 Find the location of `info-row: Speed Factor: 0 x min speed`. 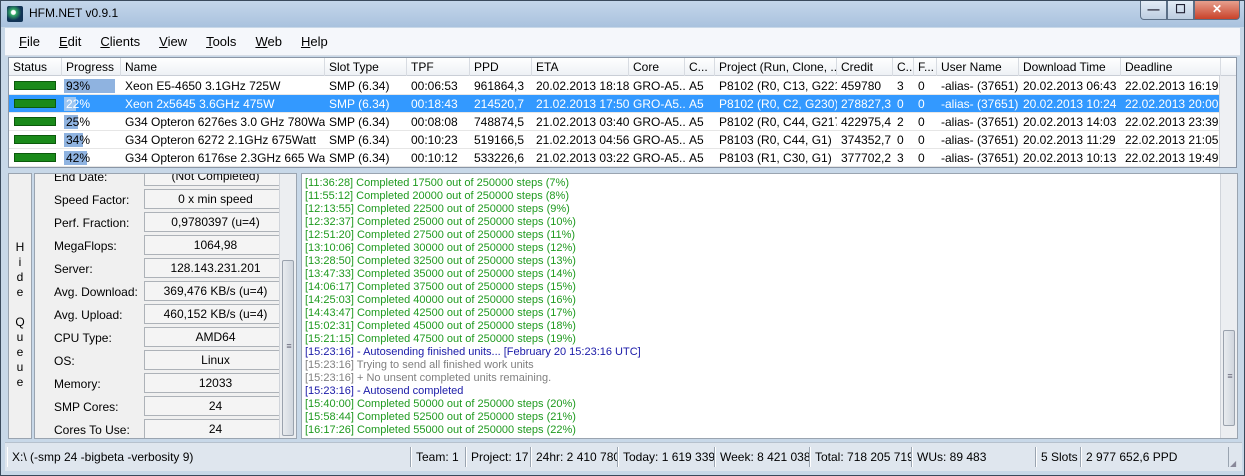

info-row: Speed Factor: 0 x min speed is located at coordinates (170, 200).